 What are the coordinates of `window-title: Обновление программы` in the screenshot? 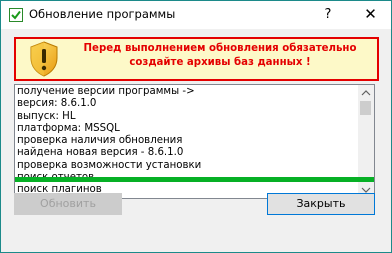 It's located at (102, 14).